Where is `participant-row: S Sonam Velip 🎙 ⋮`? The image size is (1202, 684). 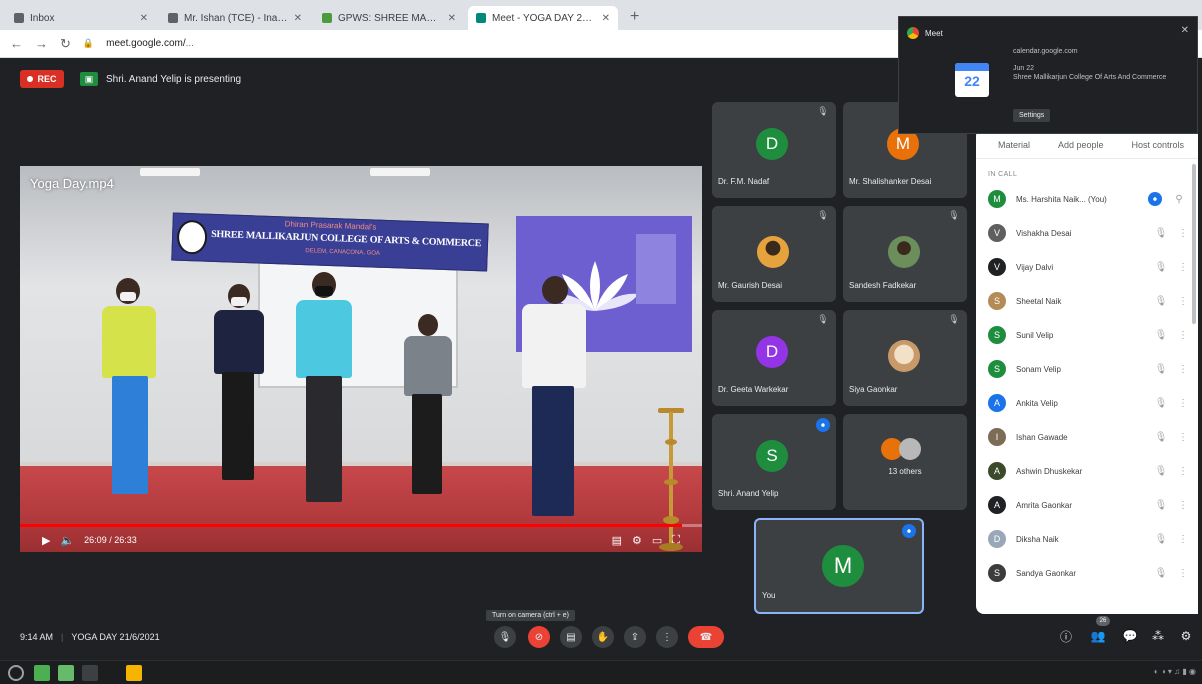 participant-row: S Sonam Velip 🎙 ⋮ is located at coordinates (1087, 369).